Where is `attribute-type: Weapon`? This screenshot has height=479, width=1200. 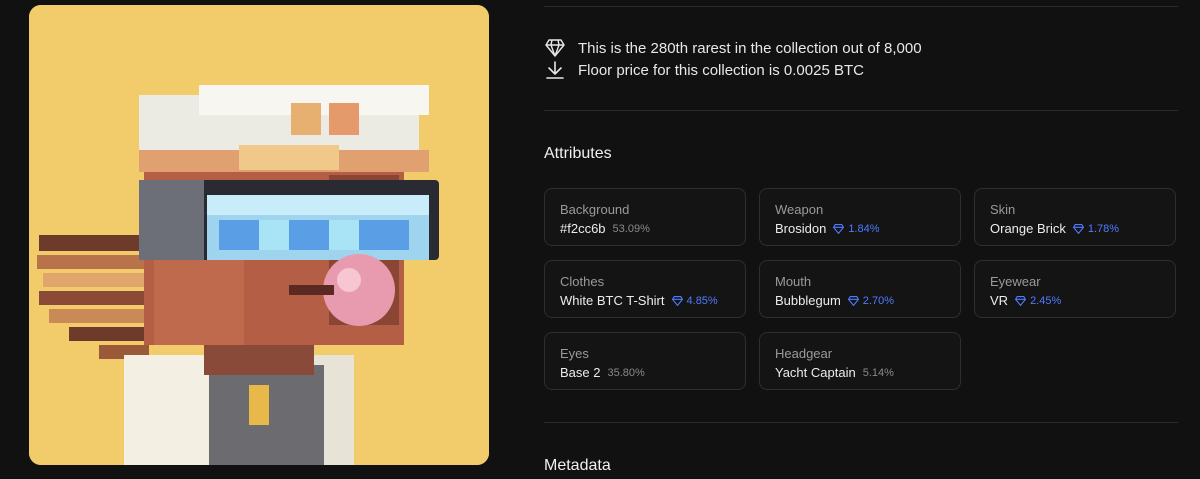
attribute-type: Weapon is located at coordinates (799, 209).